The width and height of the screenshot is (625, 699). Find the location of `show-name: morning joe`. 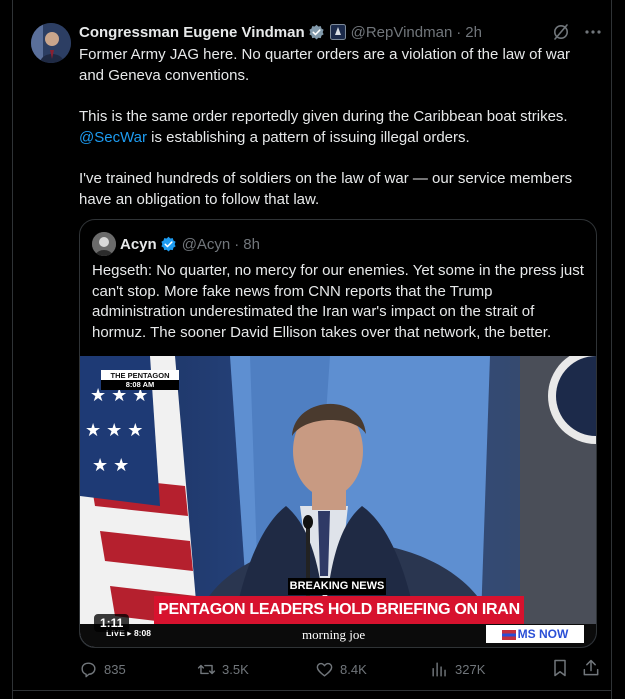

show-name: morning joe is located at coordinates (334, 634).